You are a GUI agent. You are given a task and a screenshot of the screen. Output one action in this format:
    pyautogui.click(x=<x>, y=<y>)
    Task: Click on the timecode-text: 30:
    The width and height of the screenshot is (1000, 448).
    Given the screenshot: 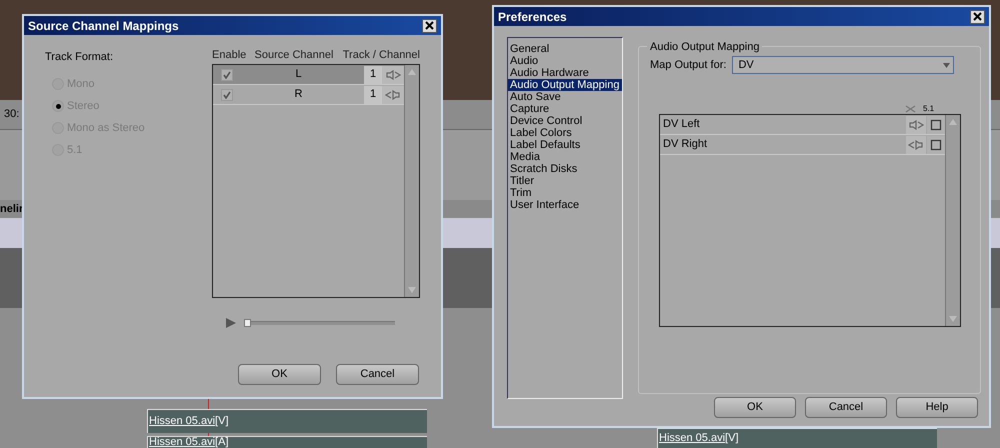 What is the action you would take?
    pyautogui.click(x=12, y=114)
    